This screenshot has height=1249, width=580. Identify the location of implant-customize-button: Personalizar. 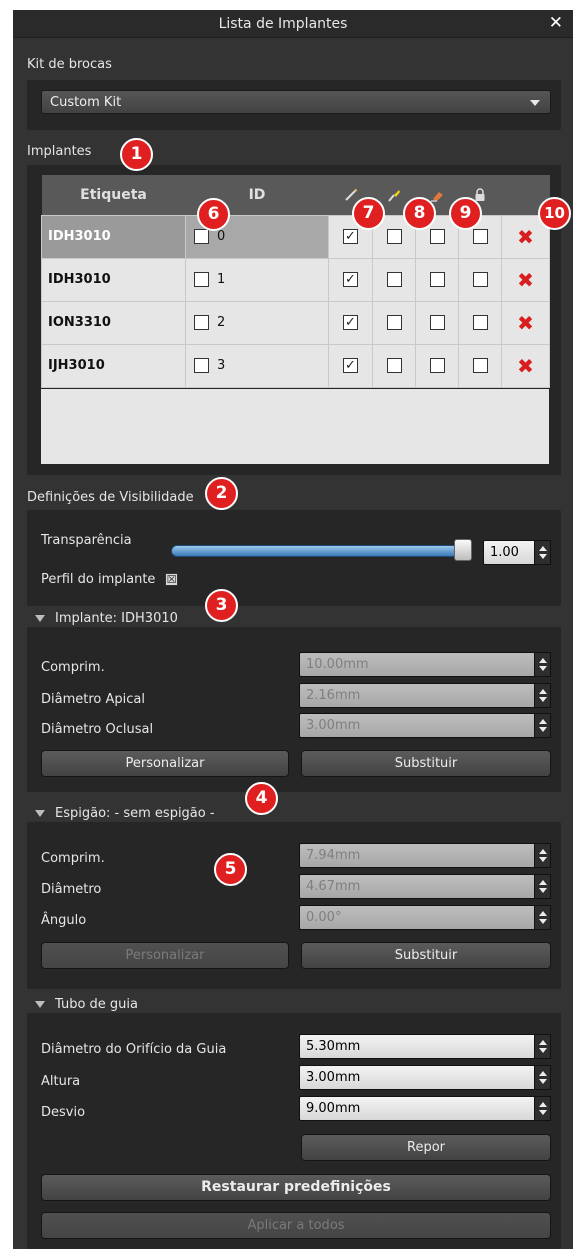
(165, 763).